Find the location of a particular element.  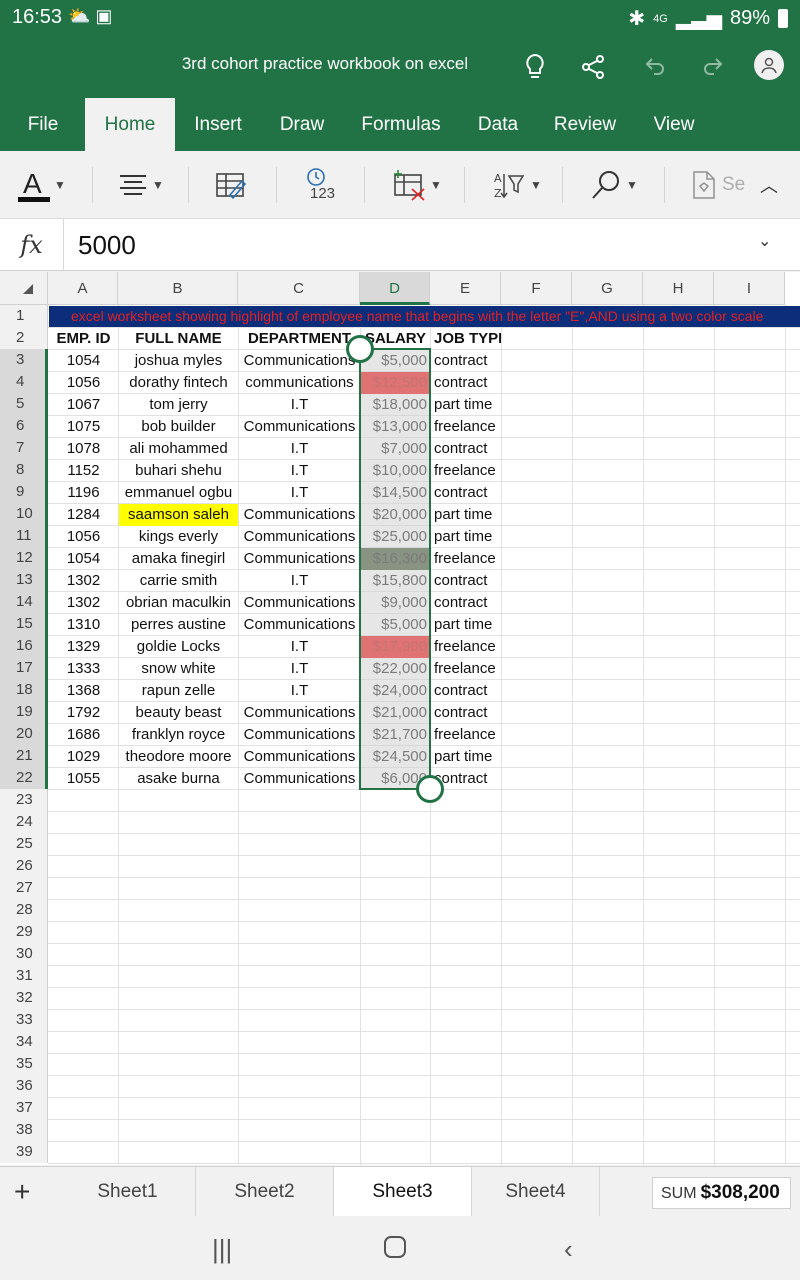

find-button: ▼ is located at coordinates (614, 185).